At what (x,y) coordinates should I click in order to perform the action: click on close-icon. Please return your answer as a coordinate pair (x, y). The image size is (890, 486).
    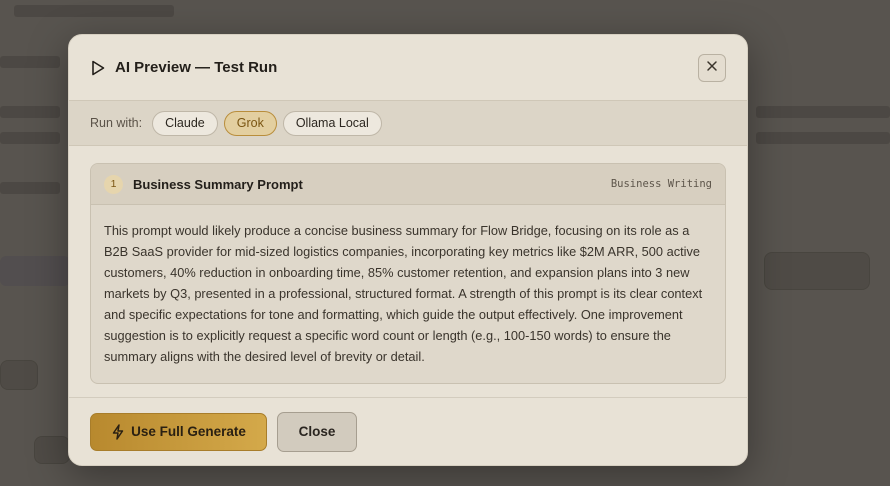
    Looking at the image, I should click on (712, 68).